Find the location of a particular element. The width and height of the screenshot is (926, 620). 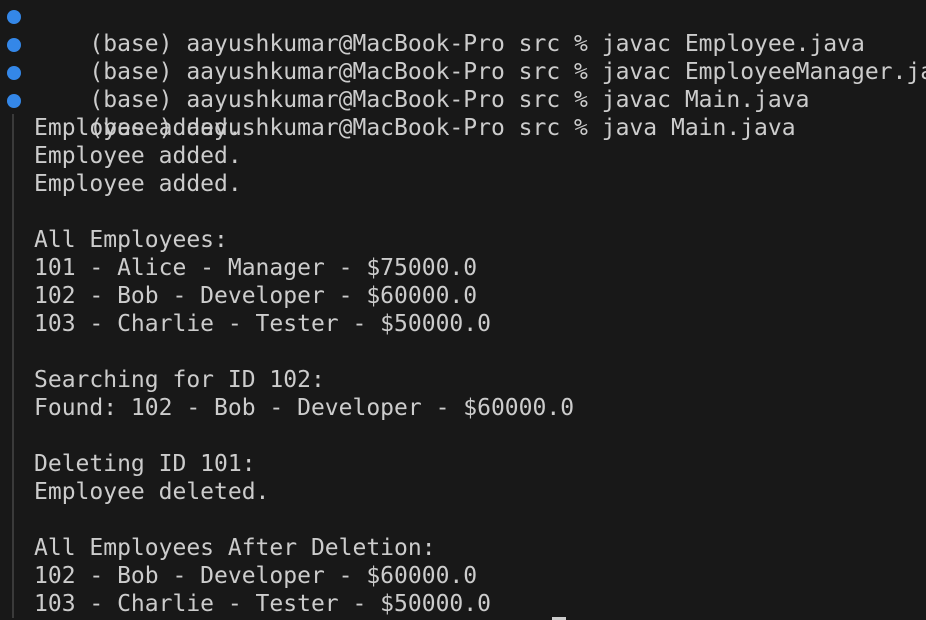

output-line: 101 - Alice - Manager - $75000.0 is located at coordinates (256, 268).